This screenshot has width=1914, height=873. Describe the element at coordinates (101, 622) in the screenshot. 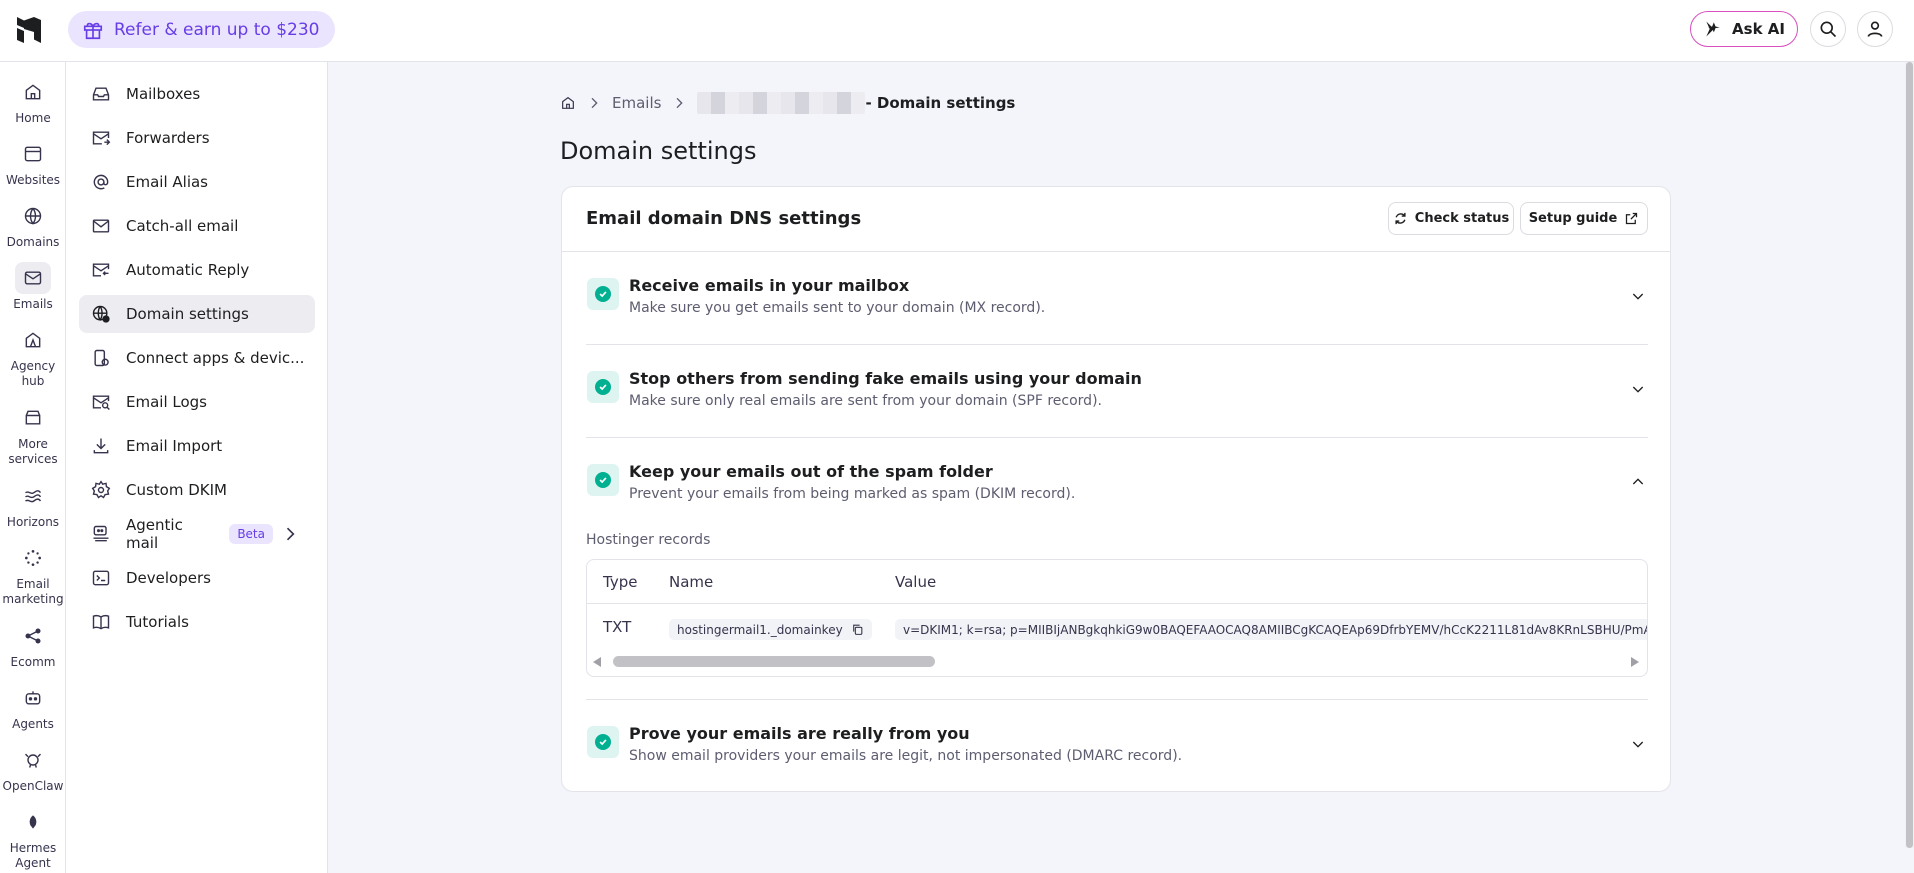

I see `book-icon` at that location.